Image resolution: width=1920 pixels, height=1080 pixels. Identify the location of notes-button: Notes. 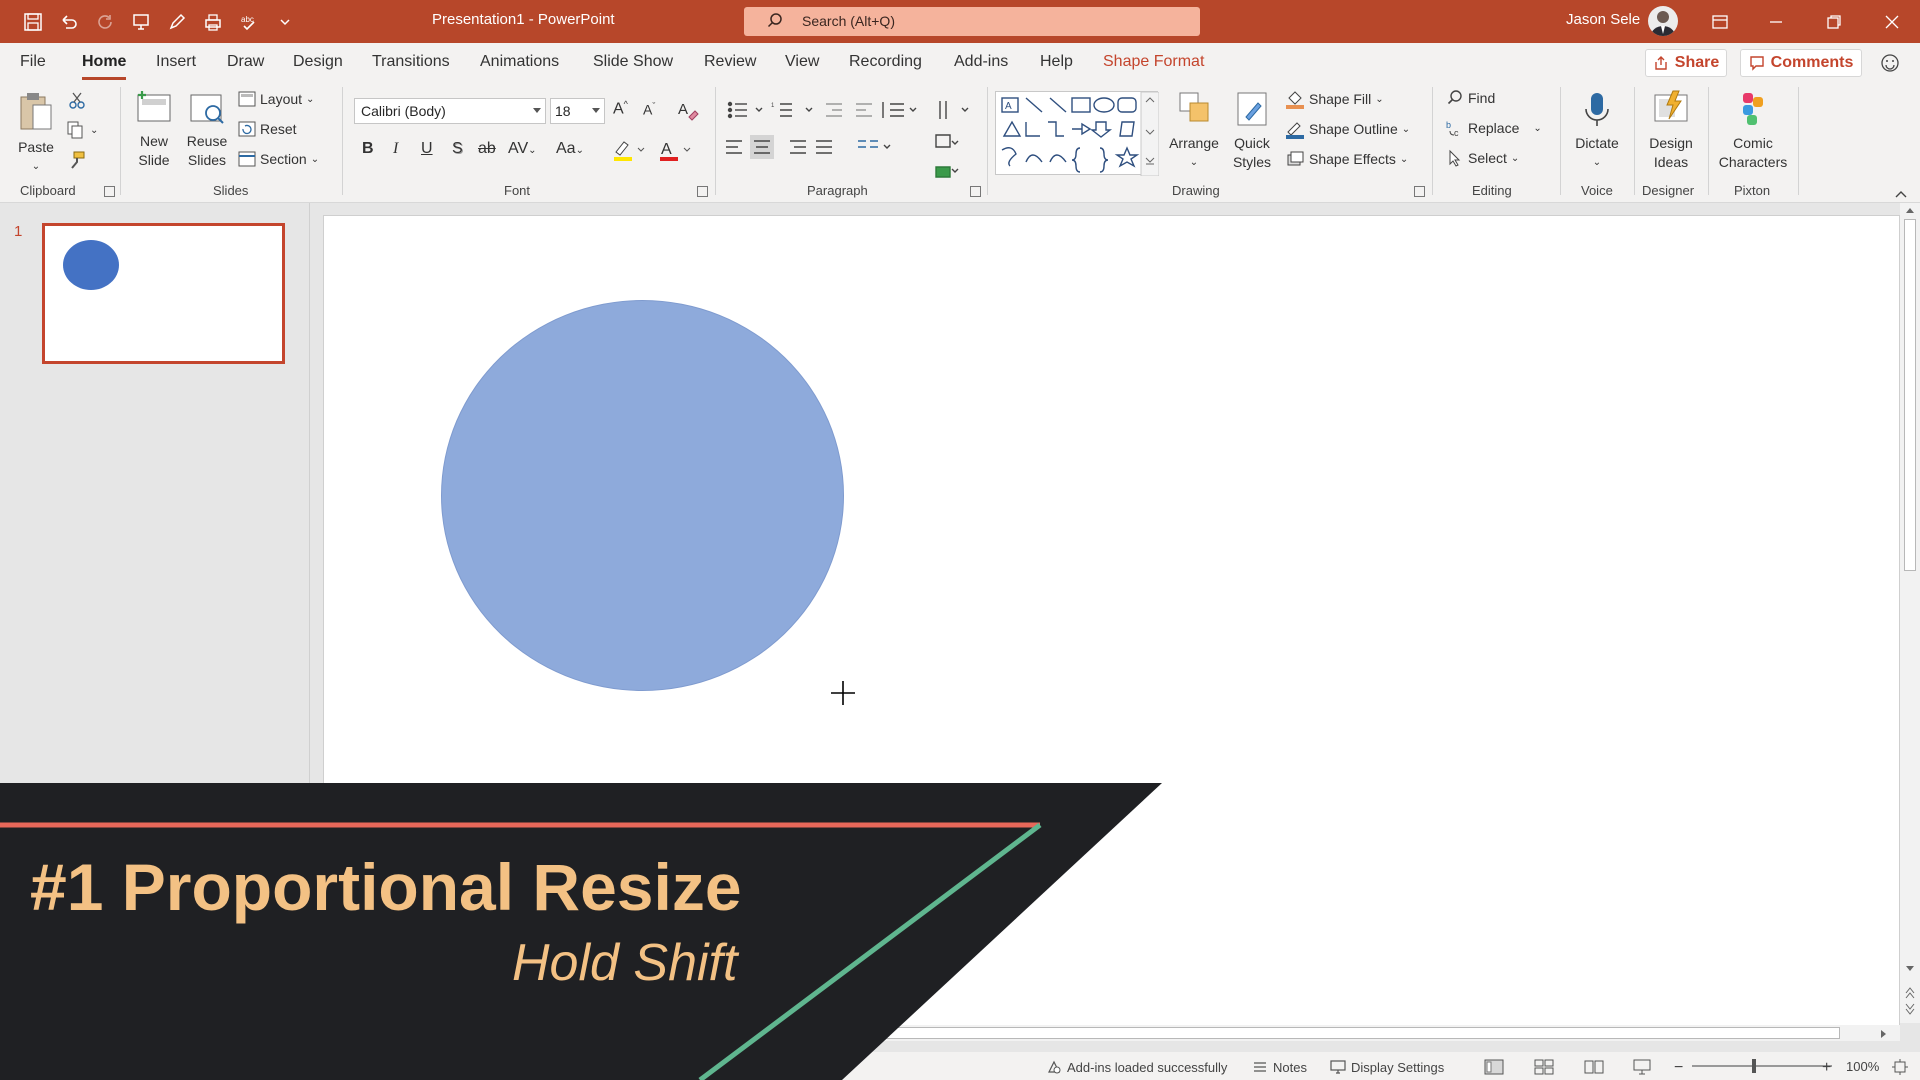
(1279, 1067).